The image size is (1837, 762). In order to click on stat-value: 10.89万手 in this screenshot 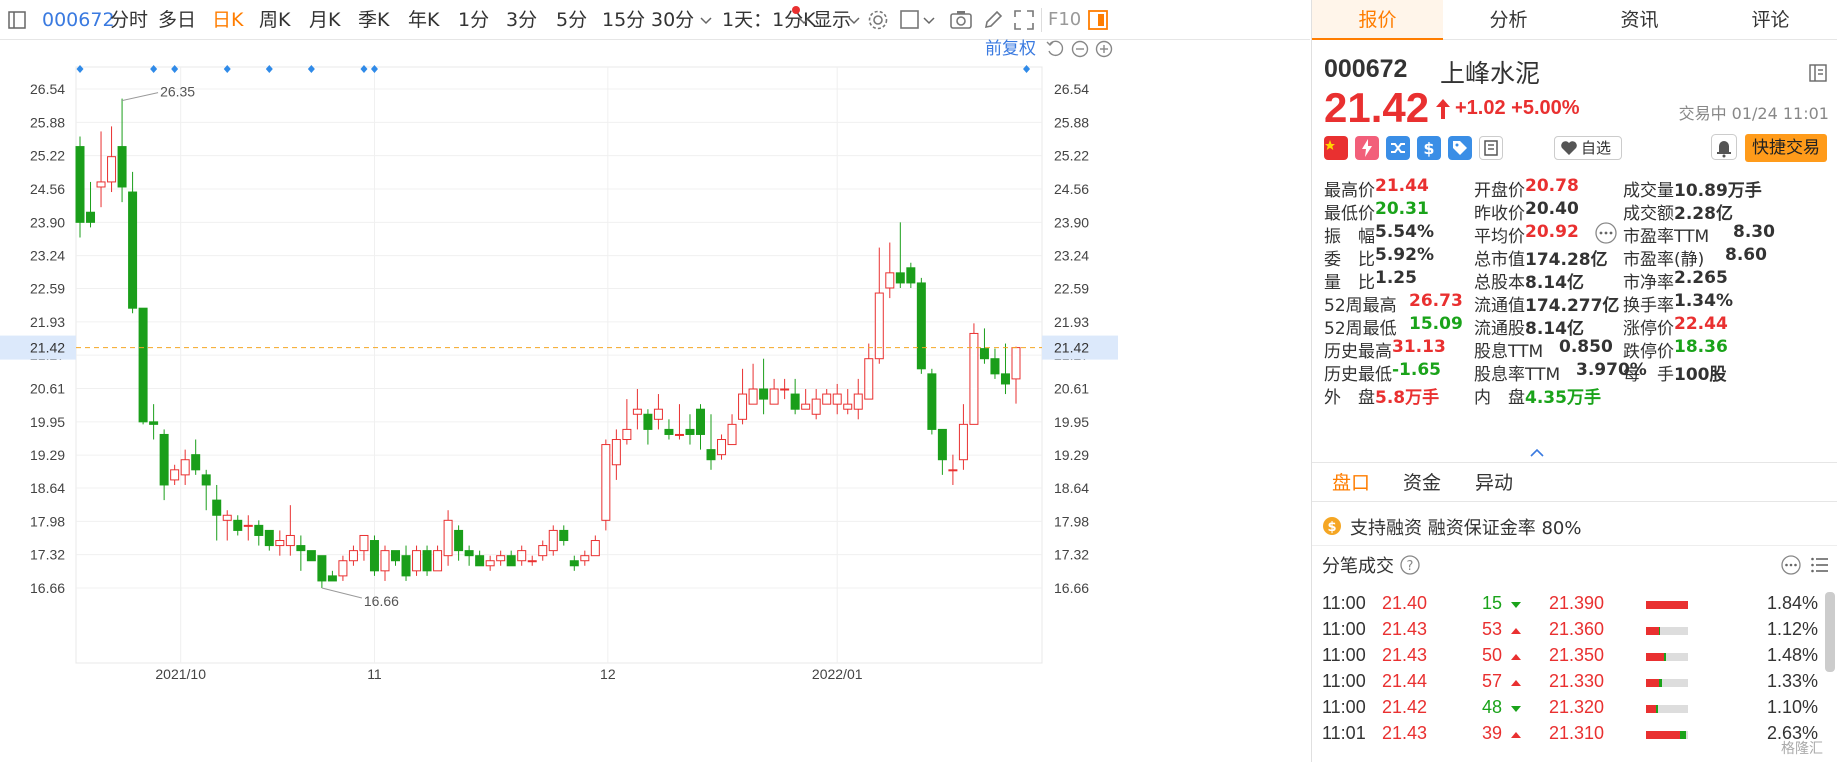, I will do `click(1718, 191)`.